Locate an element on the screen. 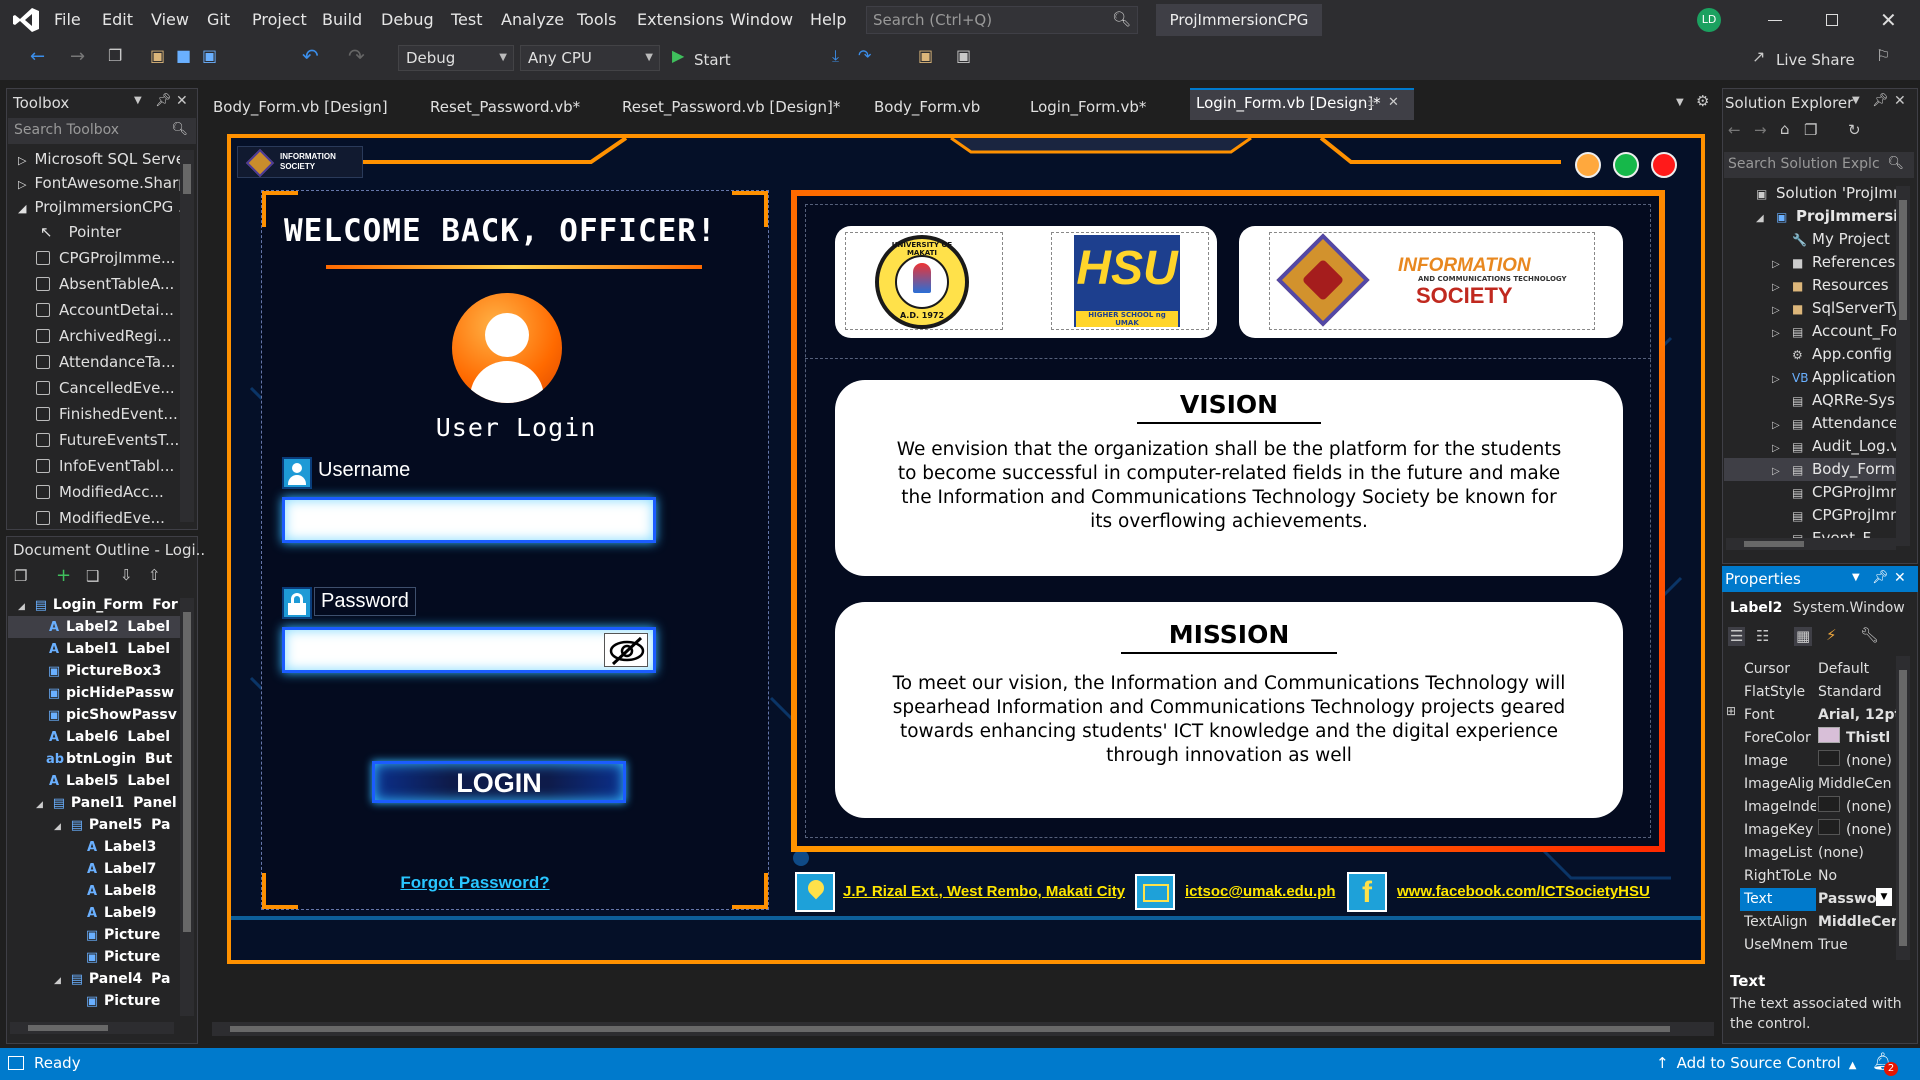 This screenshot has height=1080, width=1920. pin-icon: 📌︎ is located at coordinates (163, 100).